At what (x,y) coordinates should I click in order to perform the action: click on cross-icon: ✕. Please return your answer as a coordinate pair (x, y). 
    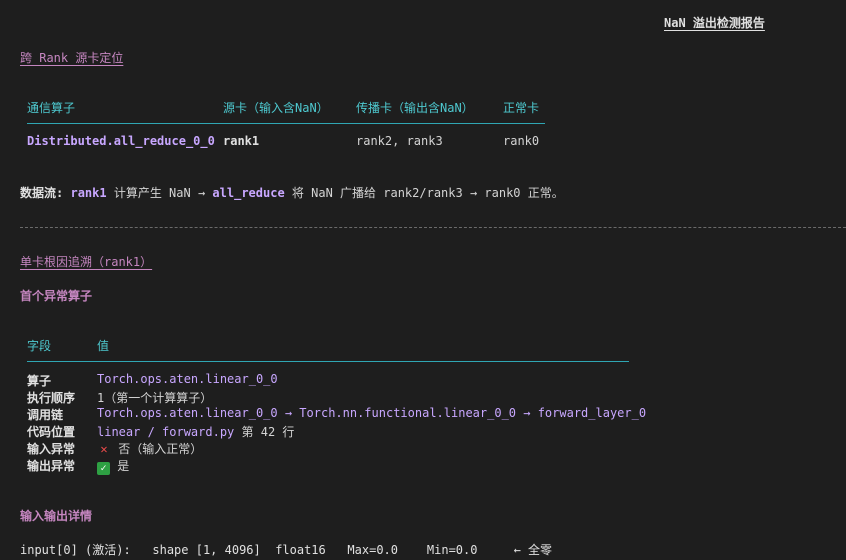
    Looking at the image, I should click on (104, 449).